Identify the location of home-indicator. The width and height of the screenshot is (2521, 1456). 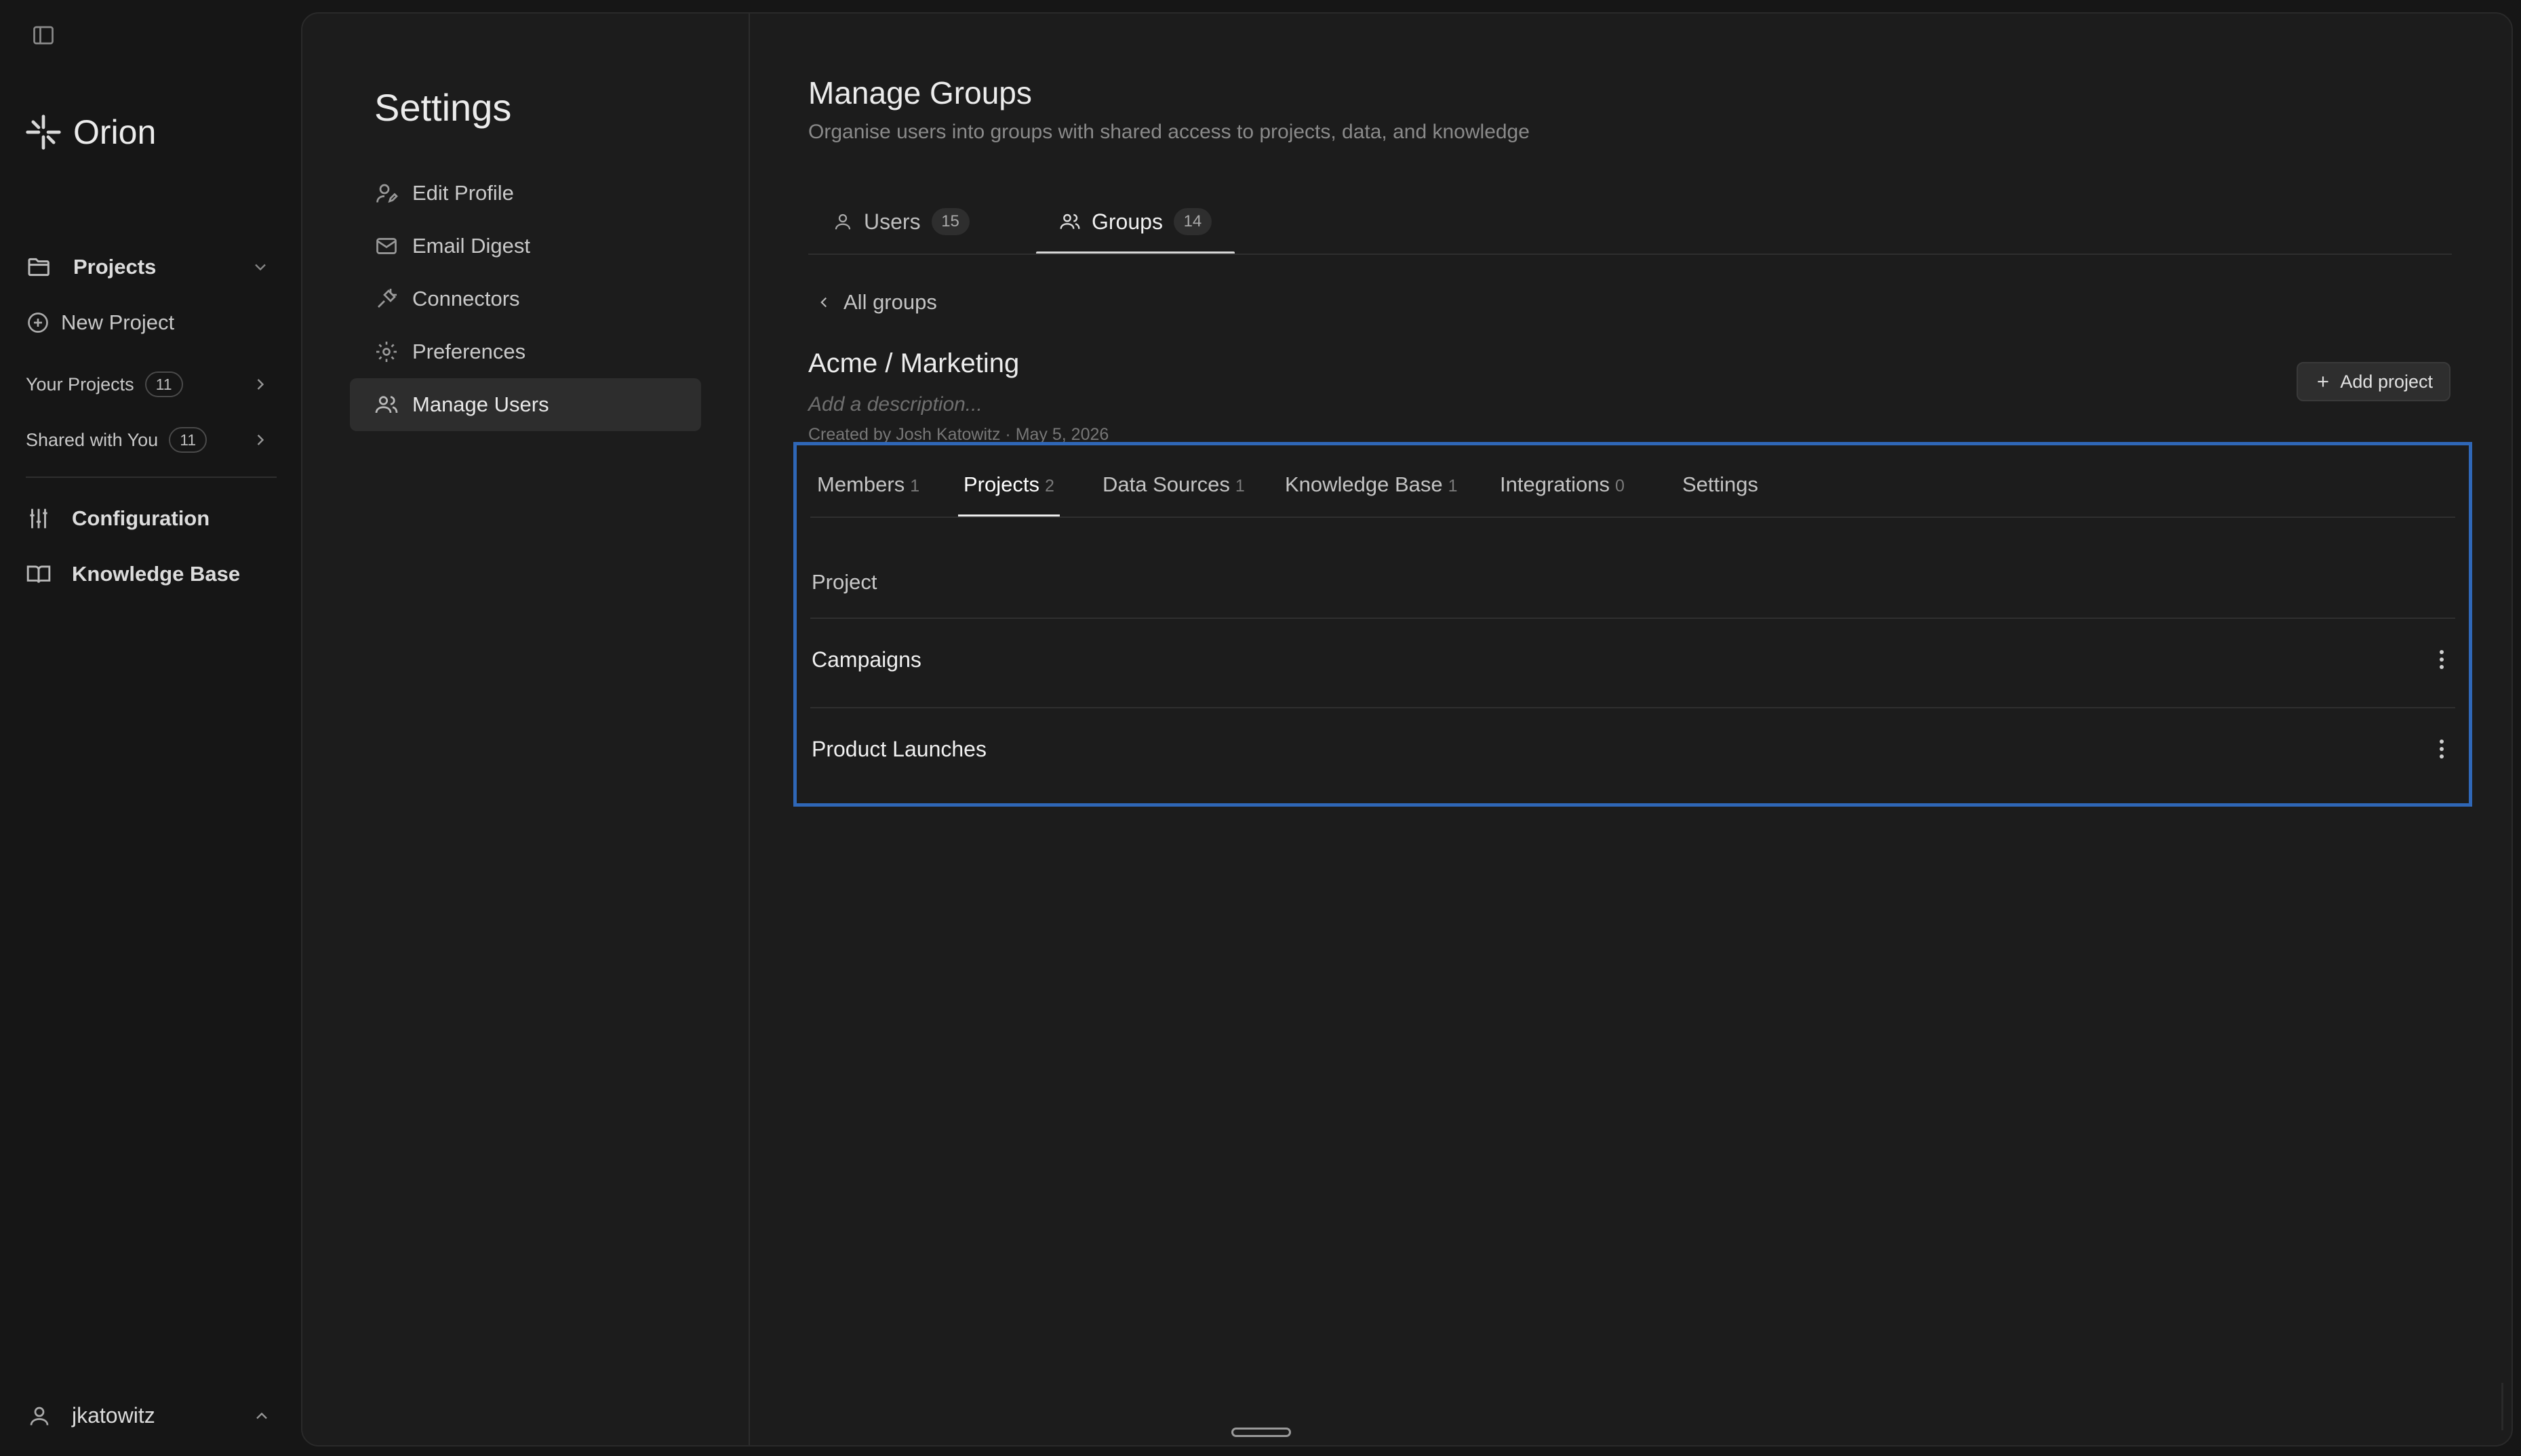
(1261, 1432).